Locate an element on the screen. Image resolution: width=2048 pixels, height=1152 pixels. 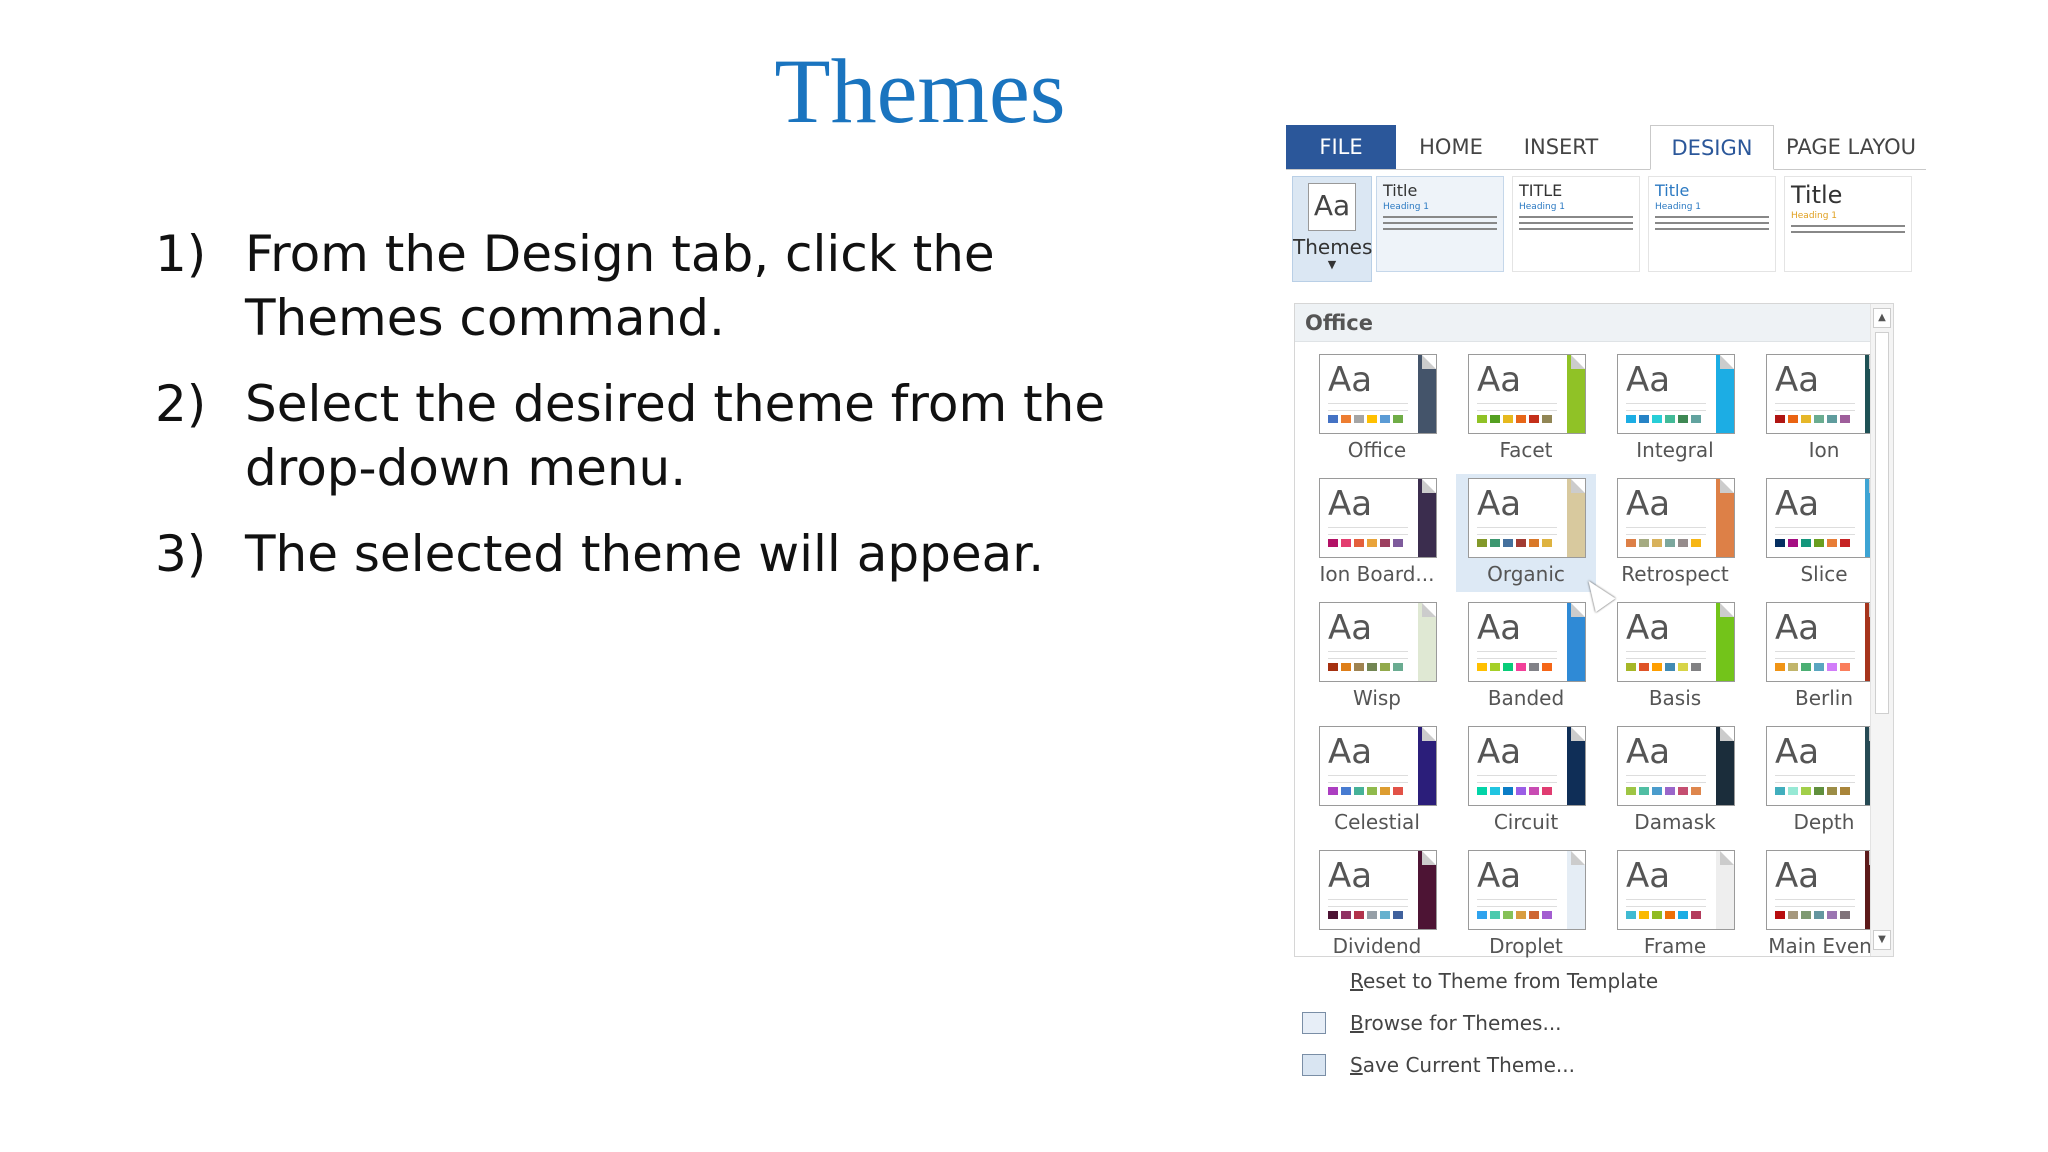
theme-option: Aa Circuit is located at coordinates (1526, 781).